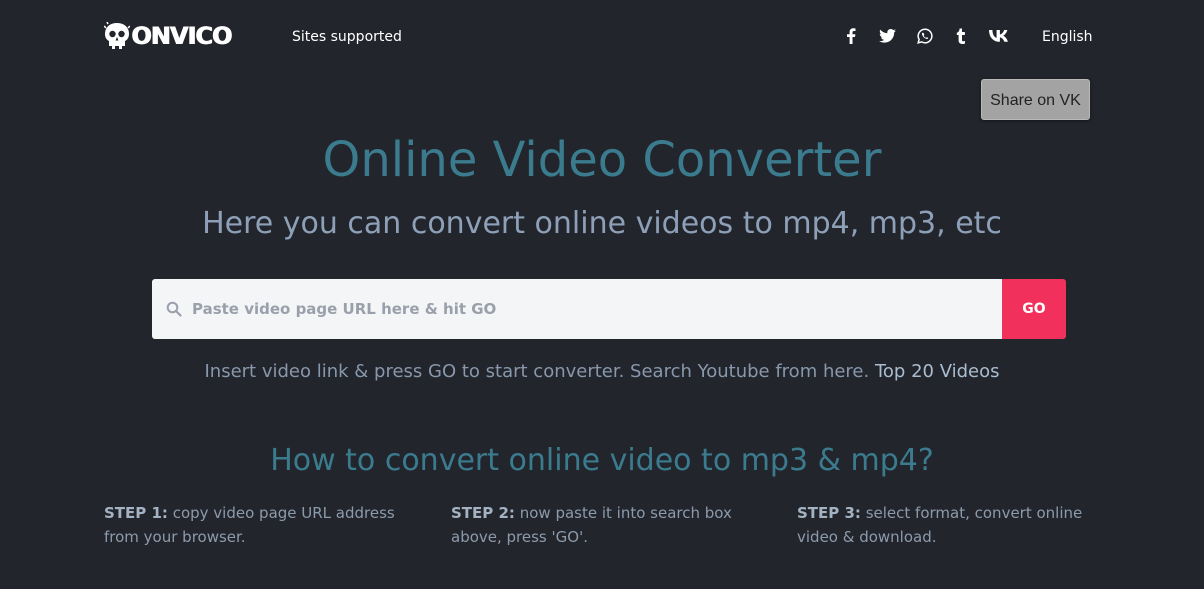 This screenshot has width=1204, height=589. I want to click on skull-logo-icon, so click(117, 35).